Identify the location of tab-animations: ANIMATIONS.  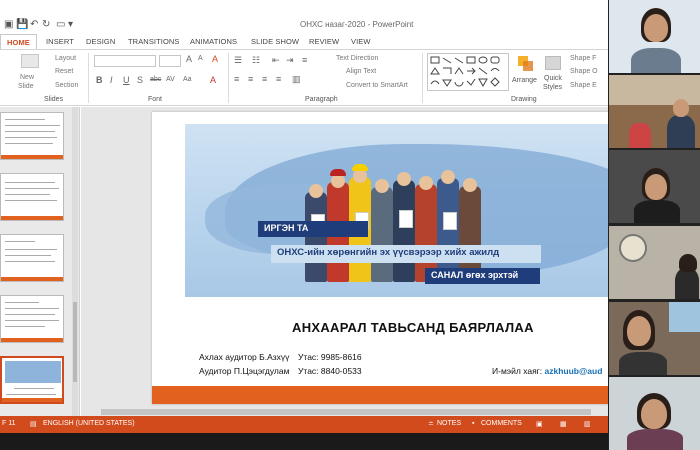
(213, 41).